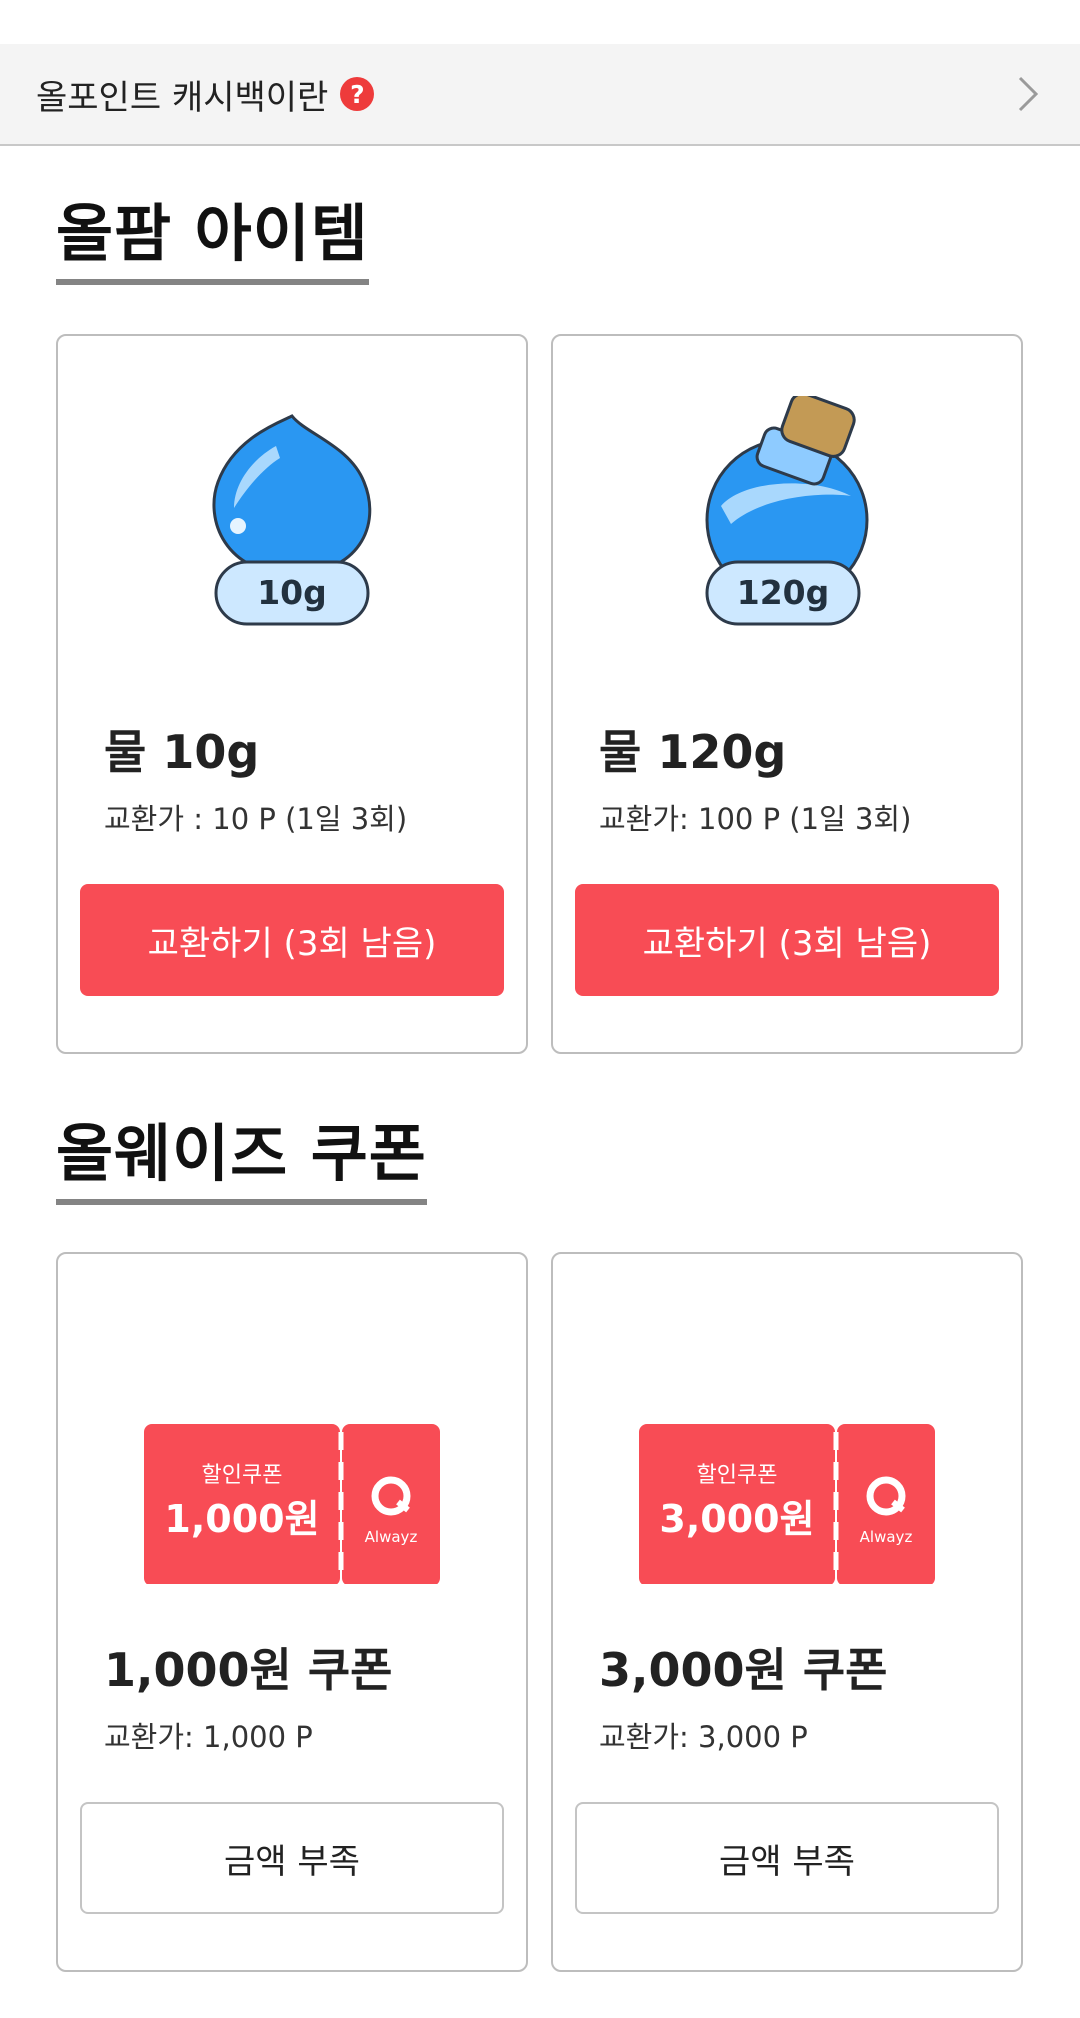  Describe the element at coordinates (241, 1519) in the screenshot. I see `coupon-amount: 1,000원` at that location.